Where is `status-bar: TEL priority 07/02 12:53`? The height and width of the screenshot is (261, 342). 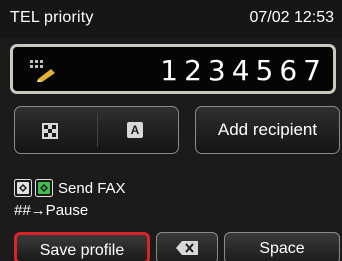
status-bar: TEL priority 07/02 12:53 is located at coordinates (171, 19).